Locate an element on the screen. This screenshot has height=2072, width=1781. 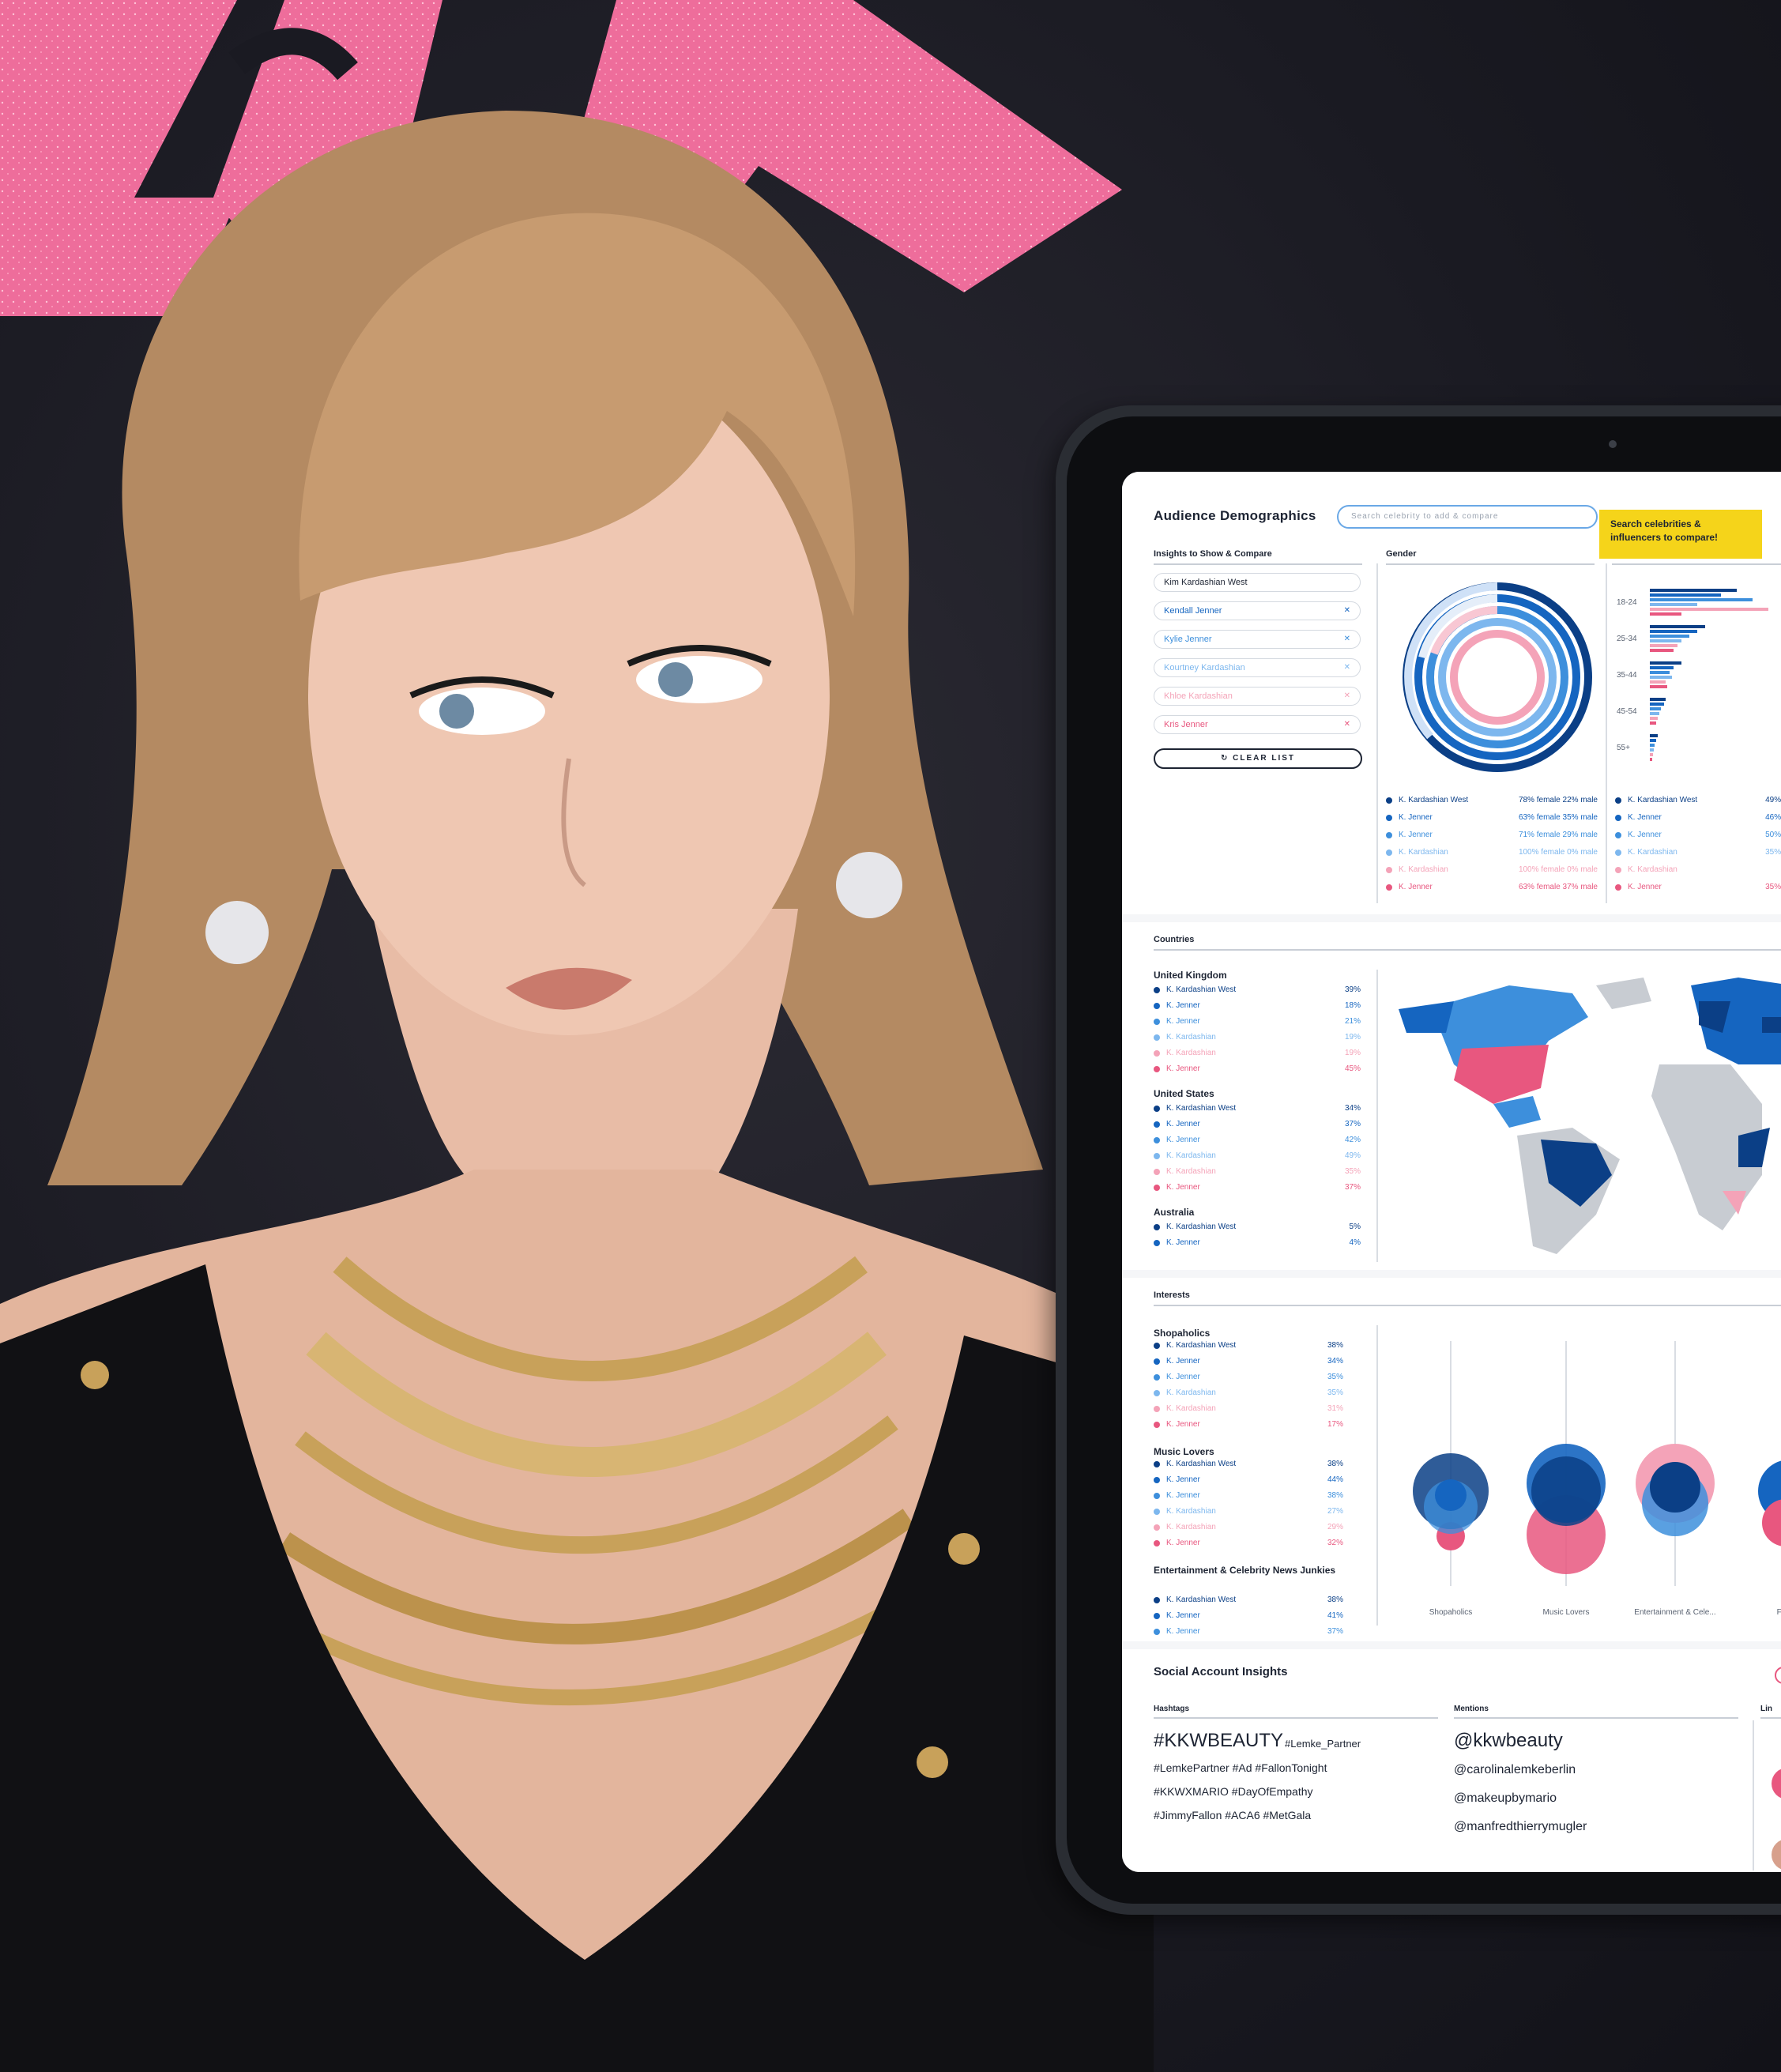
mention-line: @manfredthierrymugler is located at coordinates (1520, 1827).